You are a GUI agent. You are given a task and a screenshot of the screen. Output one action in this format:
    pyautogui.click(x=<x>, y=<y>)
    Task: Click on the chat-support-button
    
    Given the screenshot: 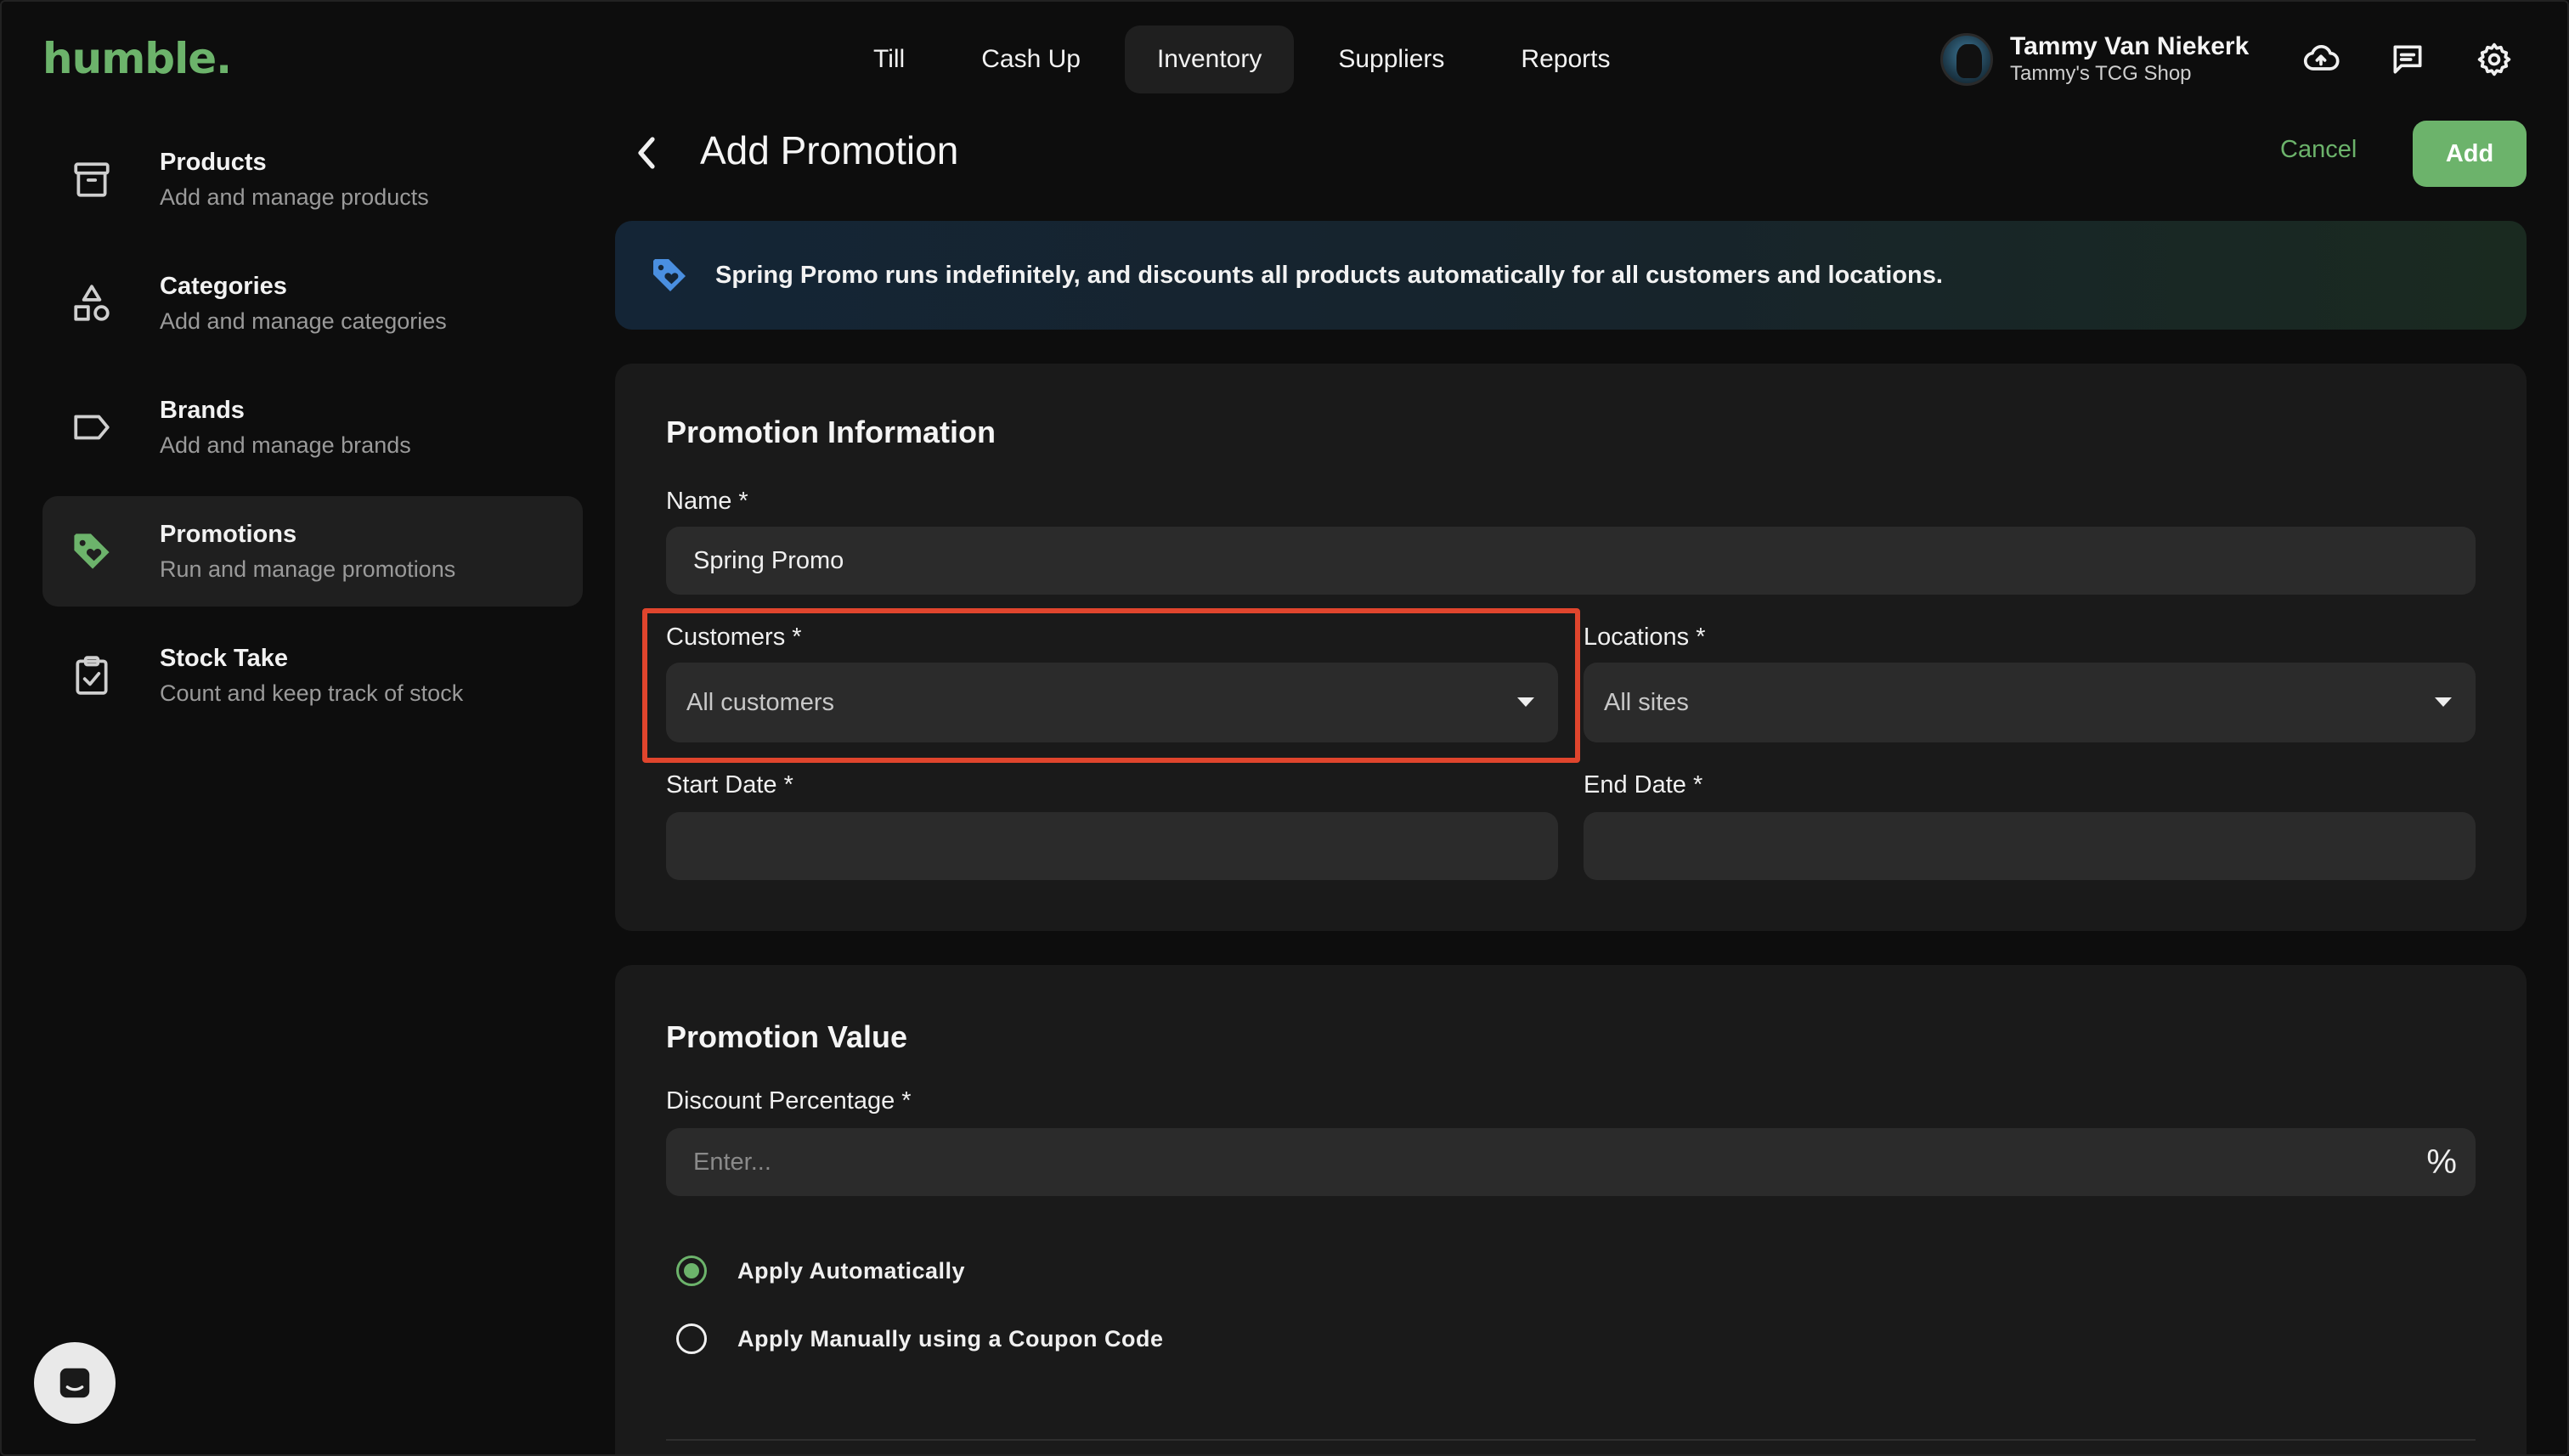 What is the action you would take?
    pyautogui.click(x=75, y=1383)
    